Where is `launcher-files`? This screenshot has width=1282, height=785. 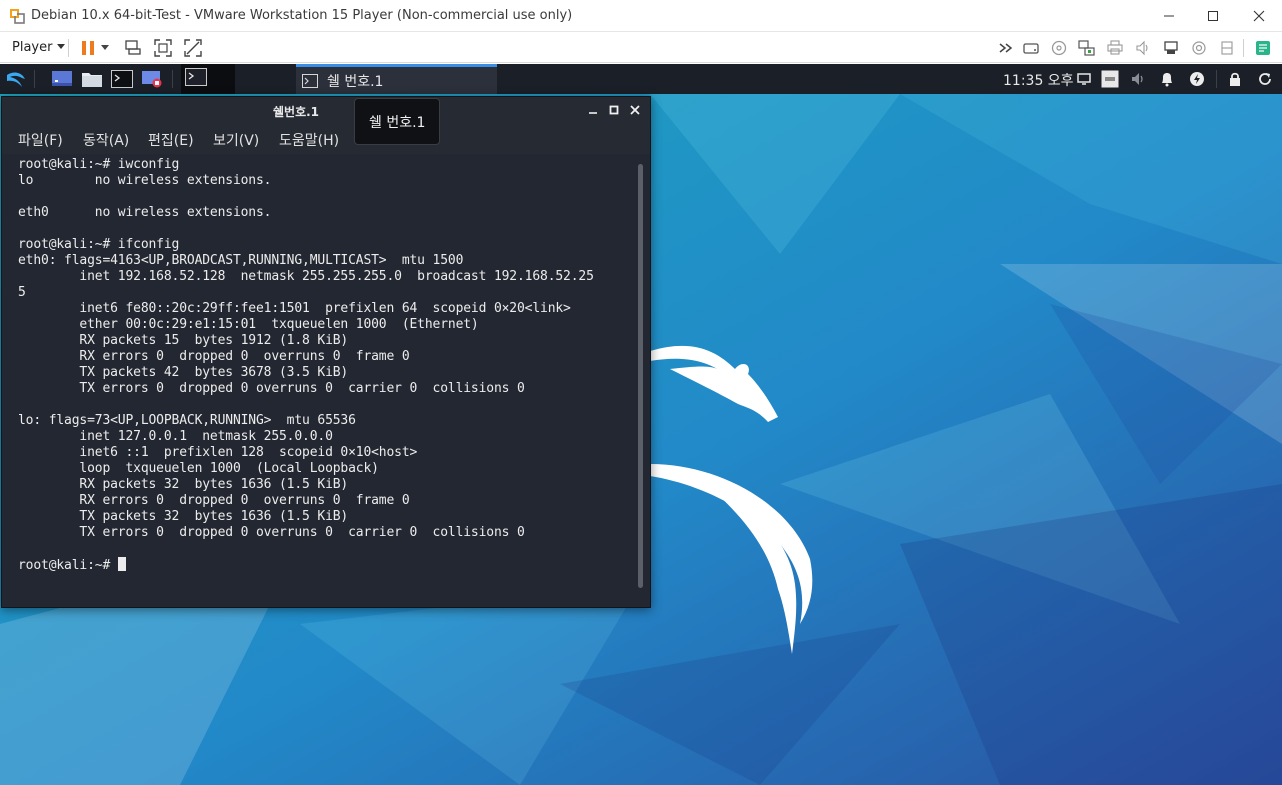
launcher-files is located at coordinates (92, 79).